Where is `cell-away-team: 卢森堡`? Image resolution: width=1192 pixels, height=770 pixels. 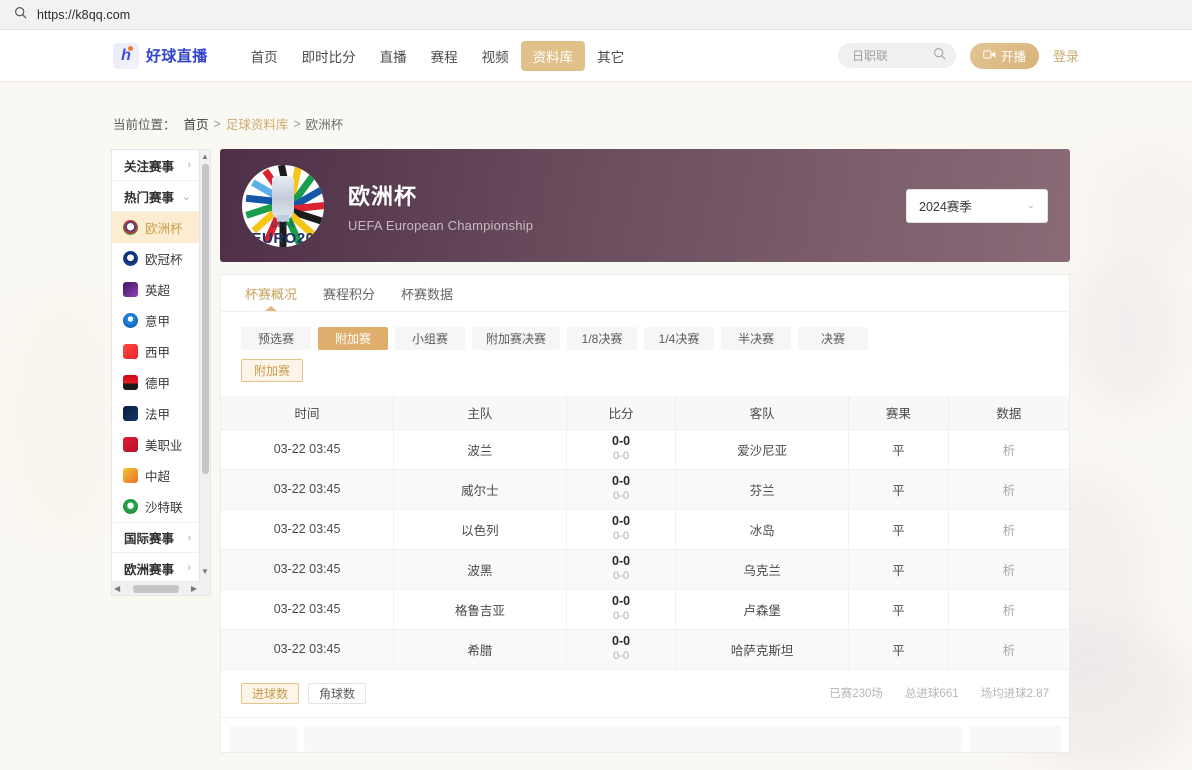 cell-away-team: 卢森堡 is located at coordinates (762, 609).